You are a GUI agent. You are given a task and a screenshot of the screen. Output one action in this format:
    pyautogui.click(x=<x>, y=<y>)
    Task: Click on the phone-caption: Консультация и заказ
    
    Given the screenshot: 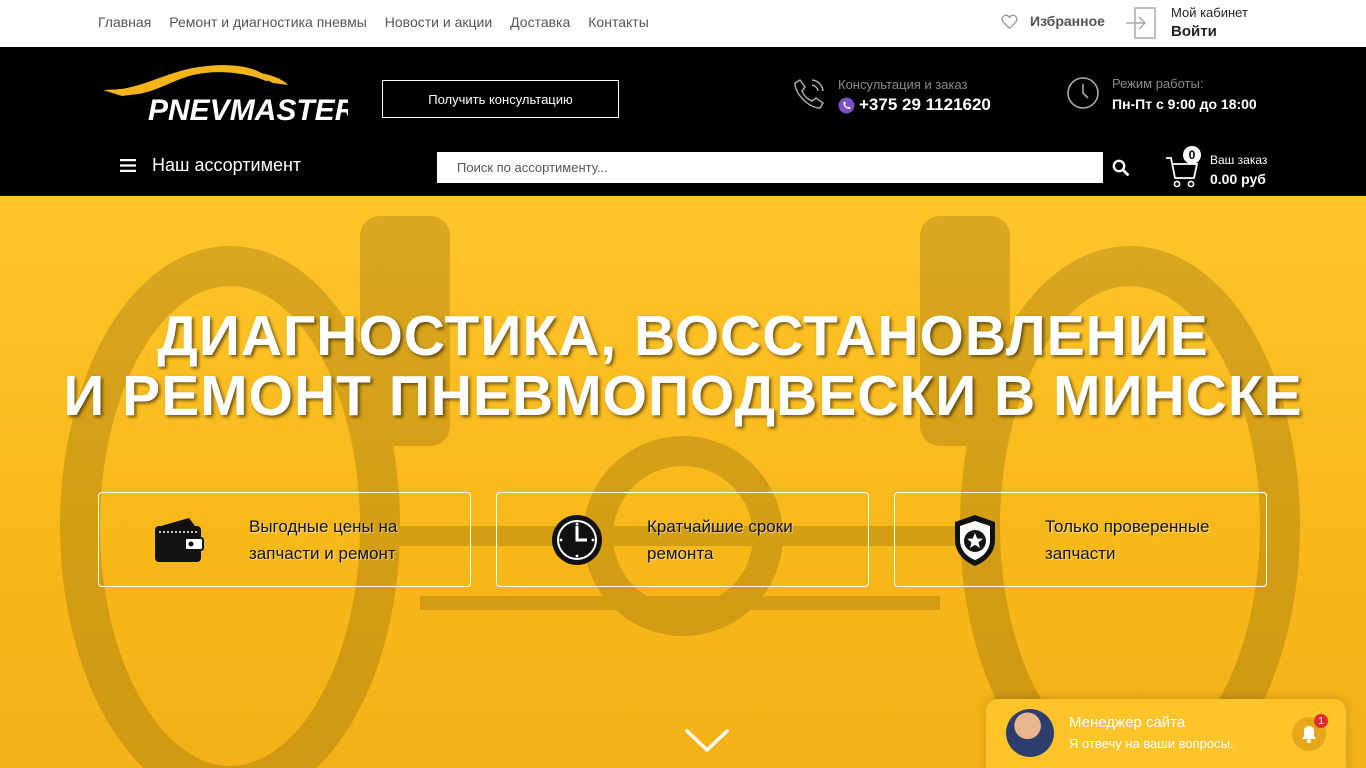 What is the action you would take?
    pyautogui.click(x=903, y=84)
    